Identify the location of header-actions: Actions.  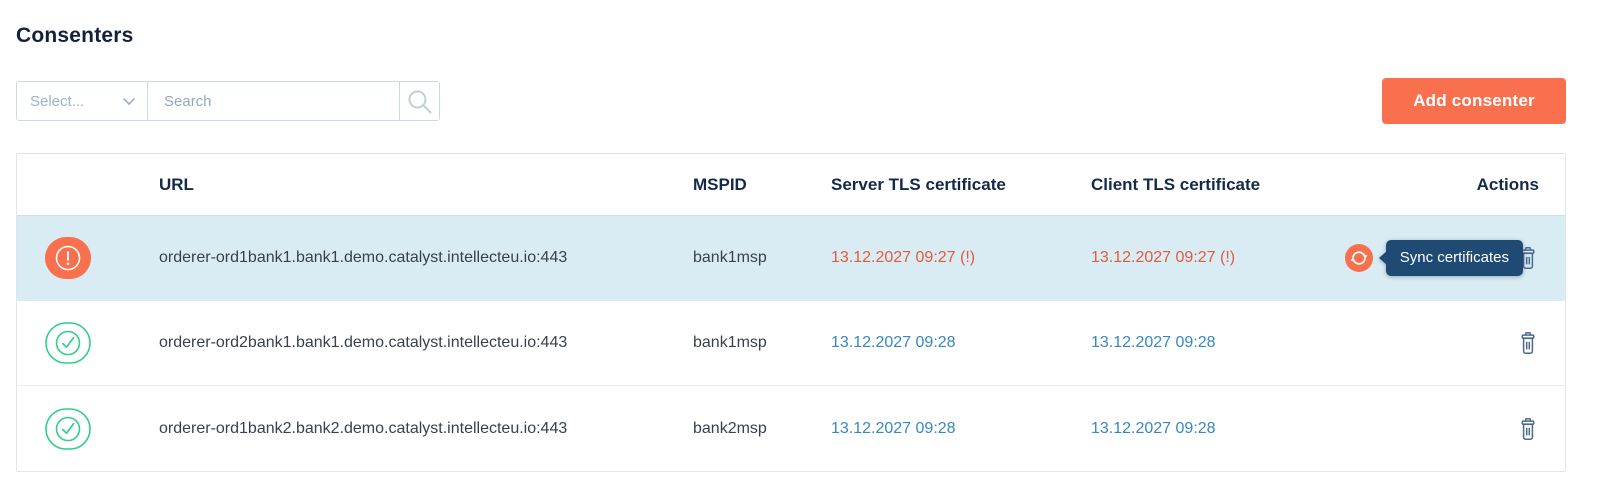
(1507, 184).